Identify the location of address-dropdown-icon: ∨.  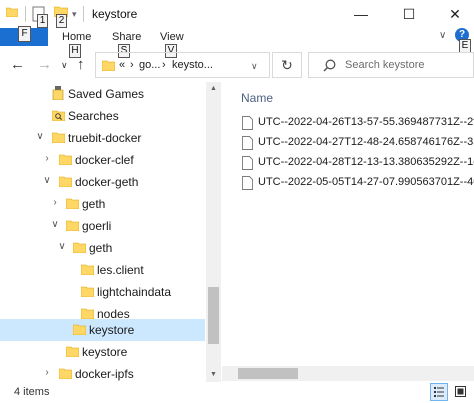
(254, 66).